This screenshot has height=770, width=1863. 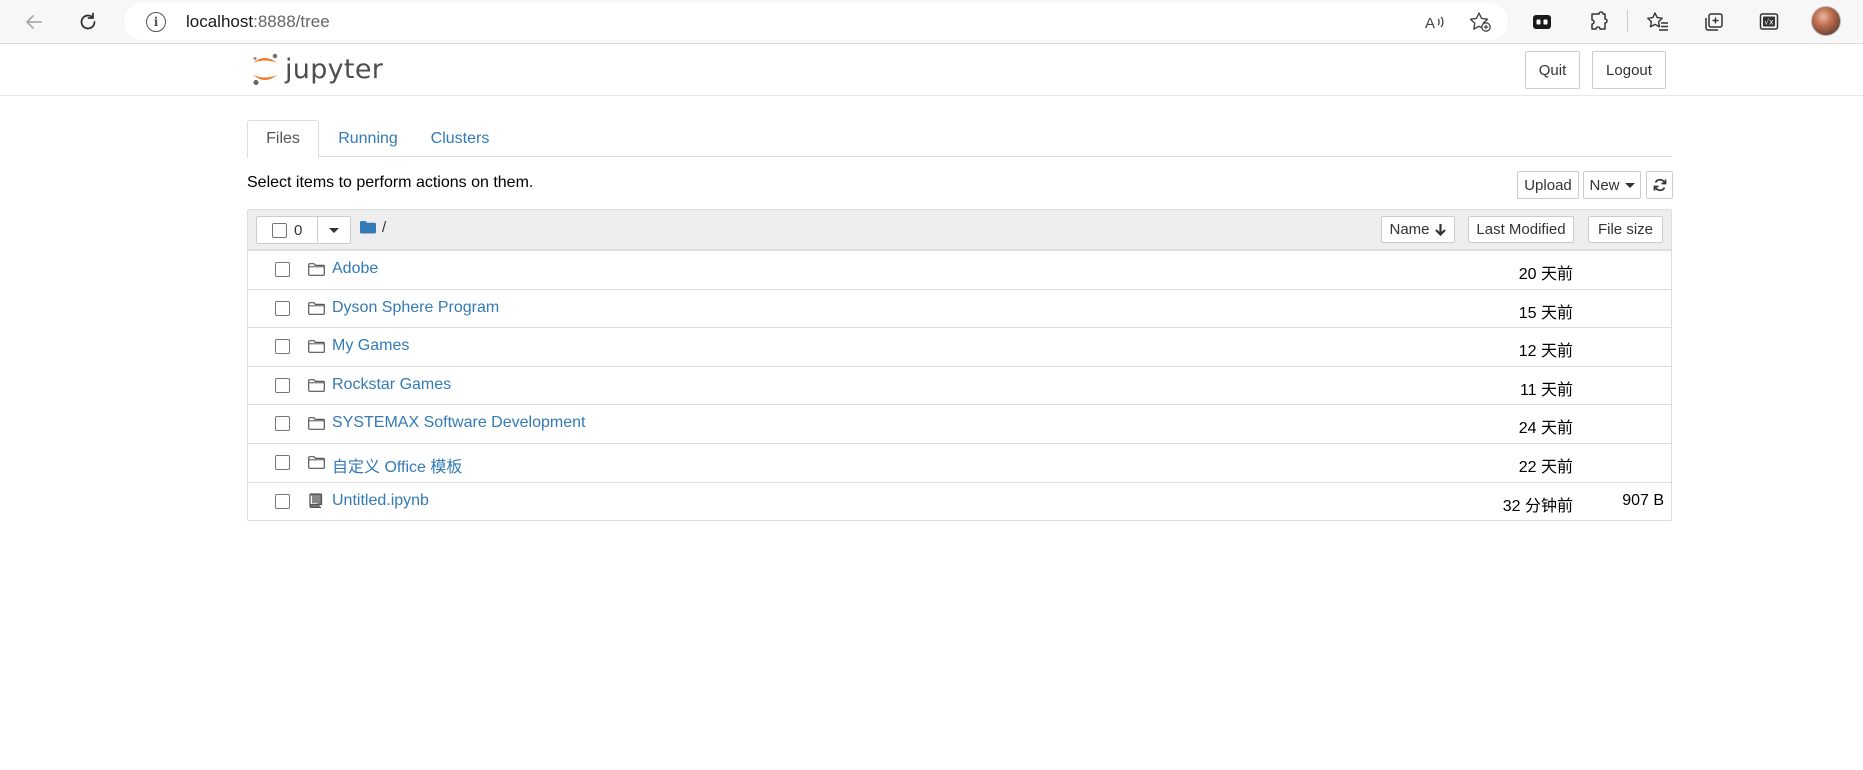 What do you see at coordinates (1658, 22) in the screenshot?
I see `favorites-icon` at bounding box center [1658, 22].